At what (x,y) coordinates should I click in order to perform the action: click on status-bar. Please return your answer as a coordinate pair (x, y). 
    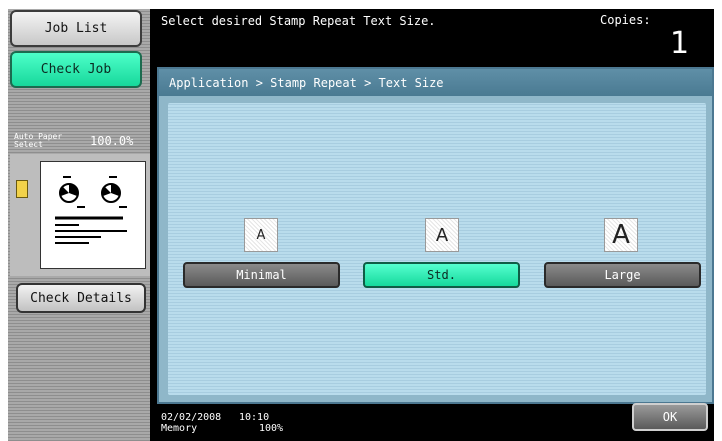
    Looking at the image, I should click on (432, 422).